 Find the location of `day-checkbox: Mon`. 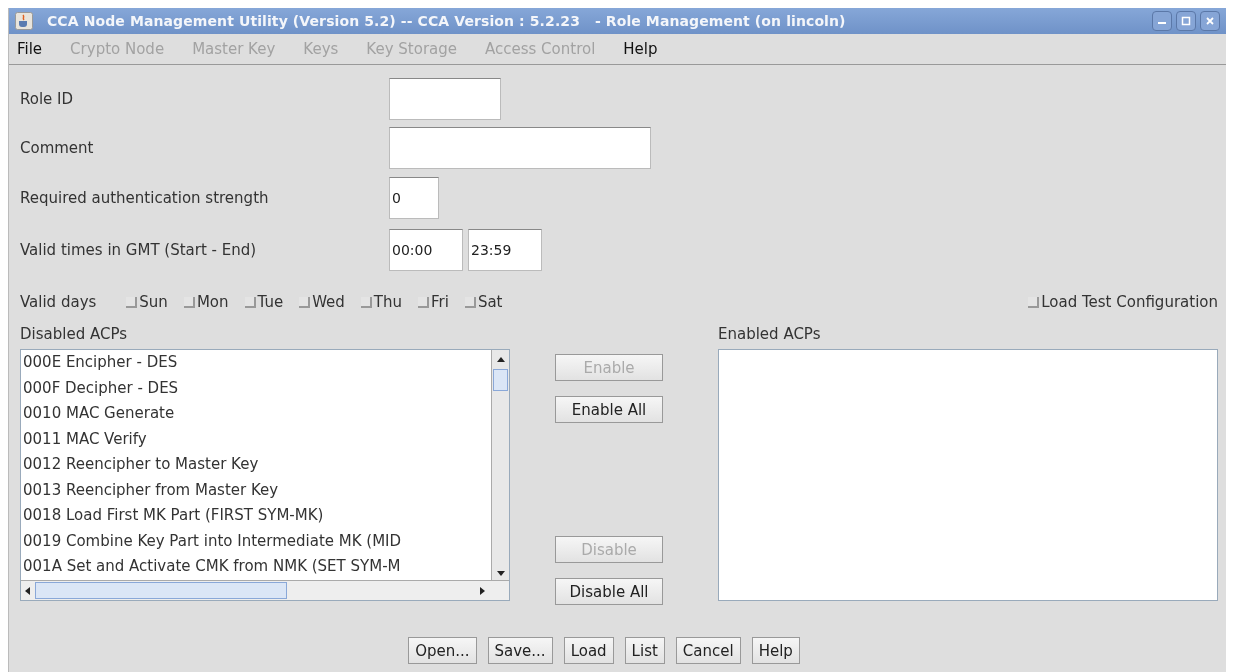

day-checkbox: Mon is located at coordinates (206, 302).